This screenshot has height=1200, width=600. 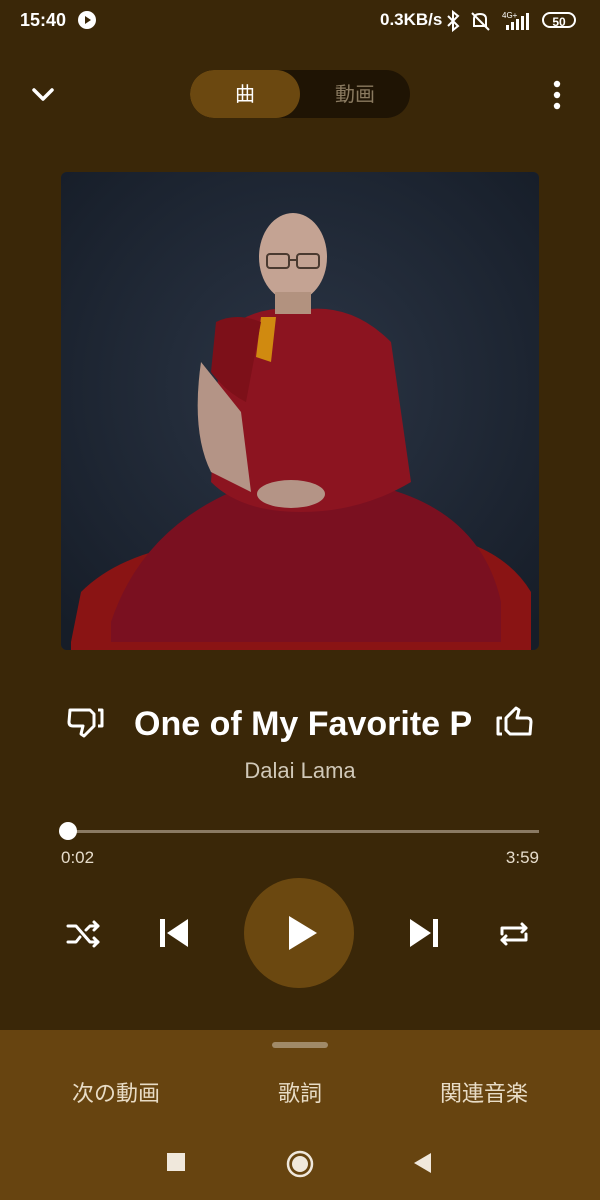 I want to click on top-bar: 曲 動画, so click(x=300, y=93).